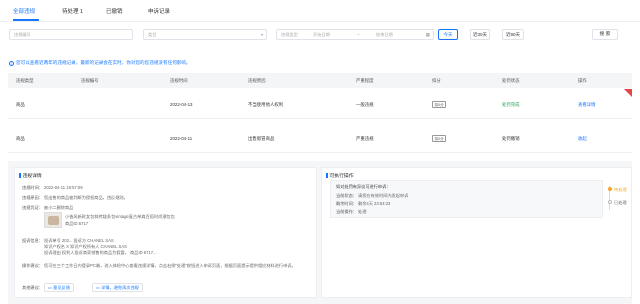  I want to click on info-icon: i, so click(11, 63).